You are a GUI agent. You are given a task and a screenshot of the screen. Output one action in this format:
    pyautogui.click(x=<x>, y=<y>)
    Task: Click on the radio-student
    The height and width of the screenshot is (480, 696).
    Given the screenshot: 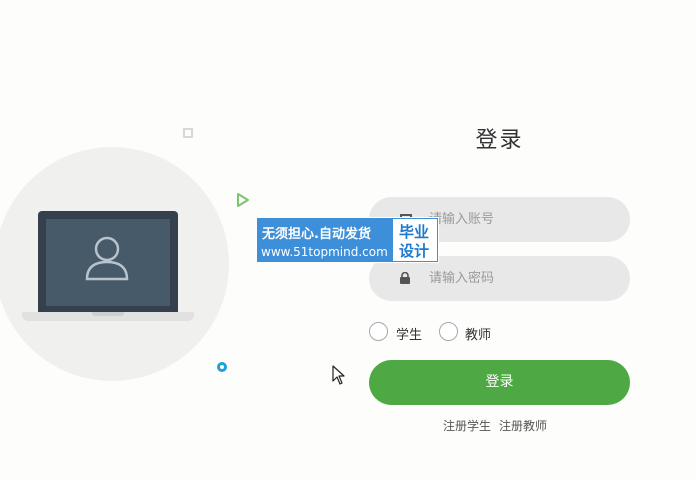 What is the action you would take?
    pyautogui.click(x=378, y=331)
    